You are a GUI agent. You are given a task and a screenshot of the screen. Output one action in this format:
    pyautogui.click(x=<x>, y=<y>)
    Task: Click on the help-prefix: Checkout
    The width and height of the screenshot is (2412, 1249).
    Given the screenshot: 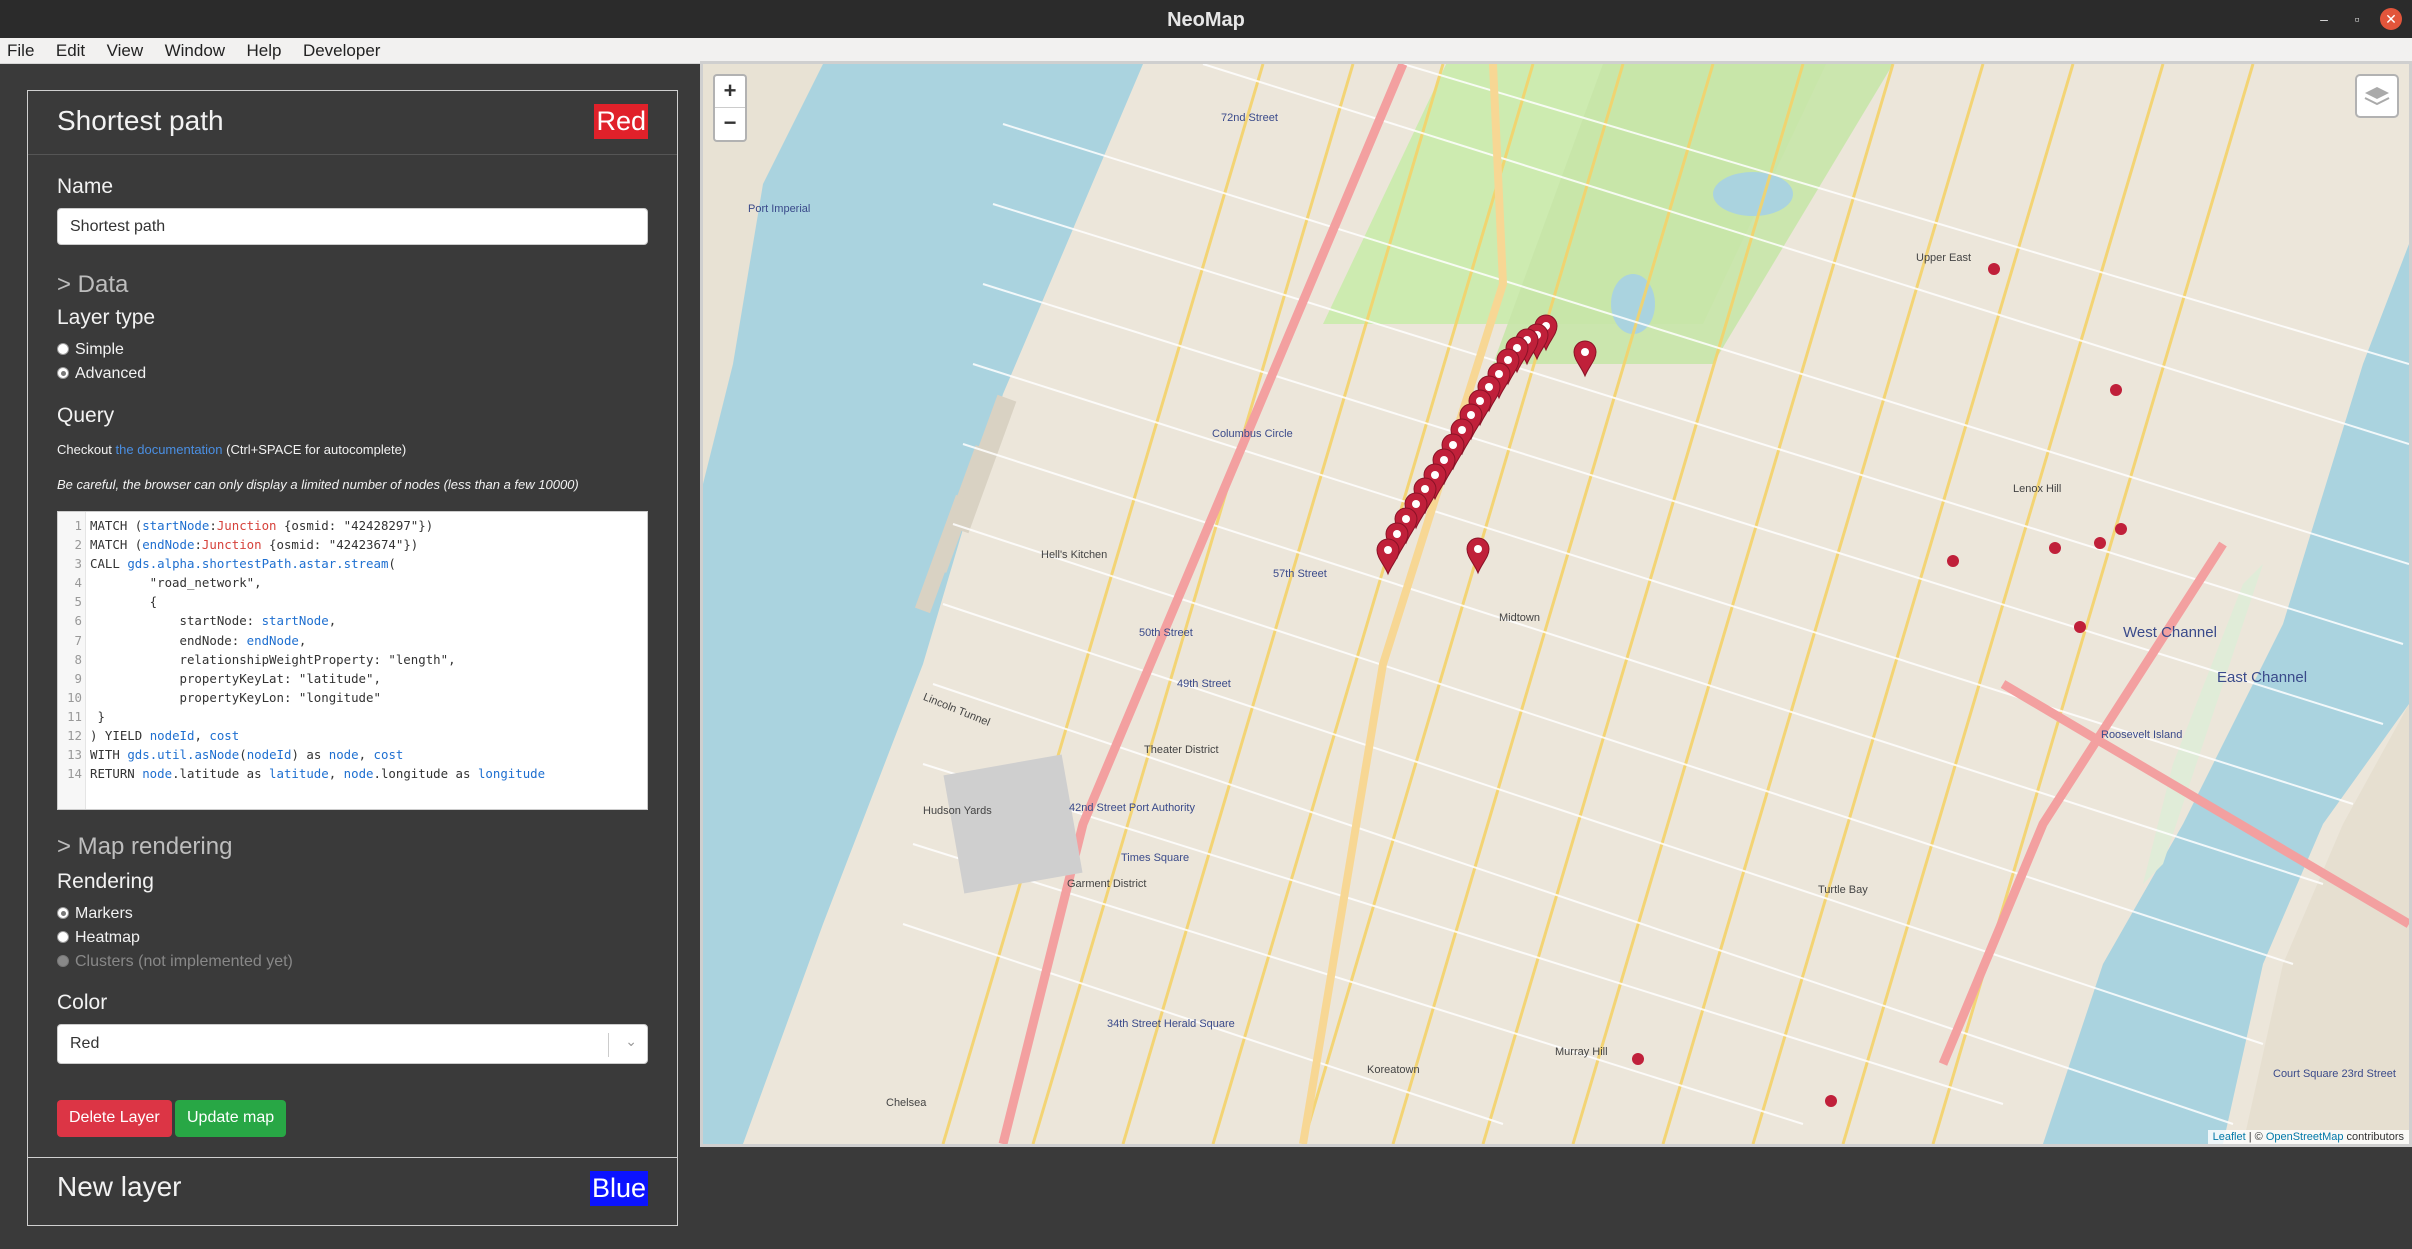 What is the action you would take?
    pyautogui.click(x=86, y=449)
    